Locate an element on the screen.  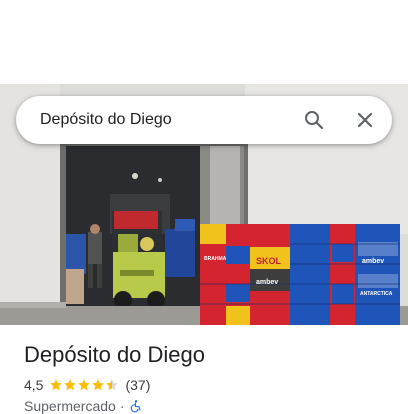
place-title: Depósito do Diego is located at coordinates (115, 354).